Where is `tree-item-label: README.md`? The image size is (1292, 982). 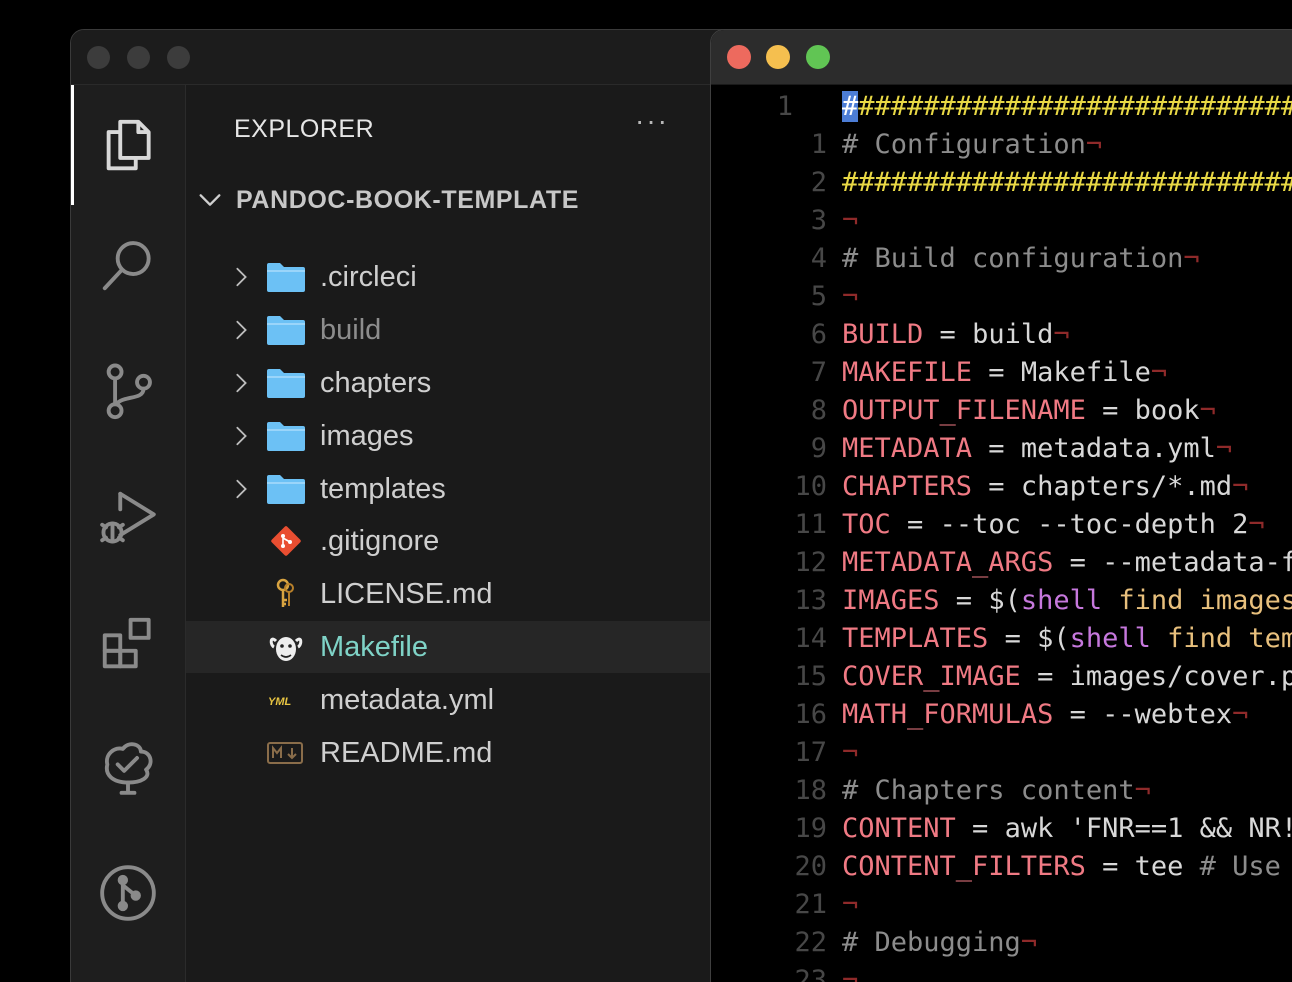
tree-item-label: README.md is located at coordinates (406, 752).